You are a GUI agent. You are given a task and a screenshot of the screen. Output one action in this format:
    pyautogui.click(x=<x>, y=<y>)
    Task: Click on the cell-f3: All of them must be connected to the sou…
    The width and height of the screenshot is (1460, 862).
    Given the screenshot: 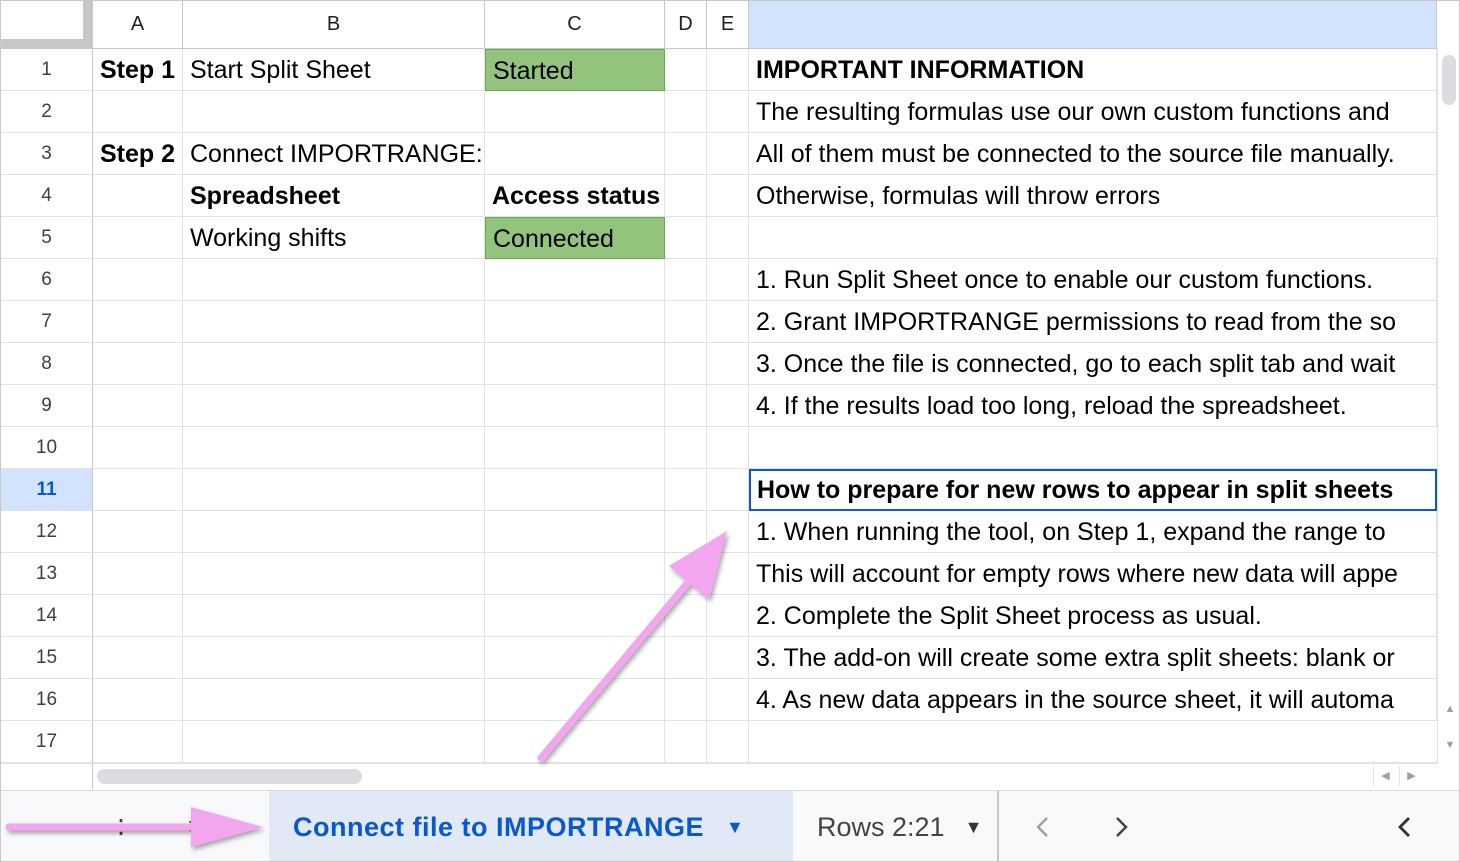 What is the action you would take?
    pyautogui.click(x=1093, y=154)
    